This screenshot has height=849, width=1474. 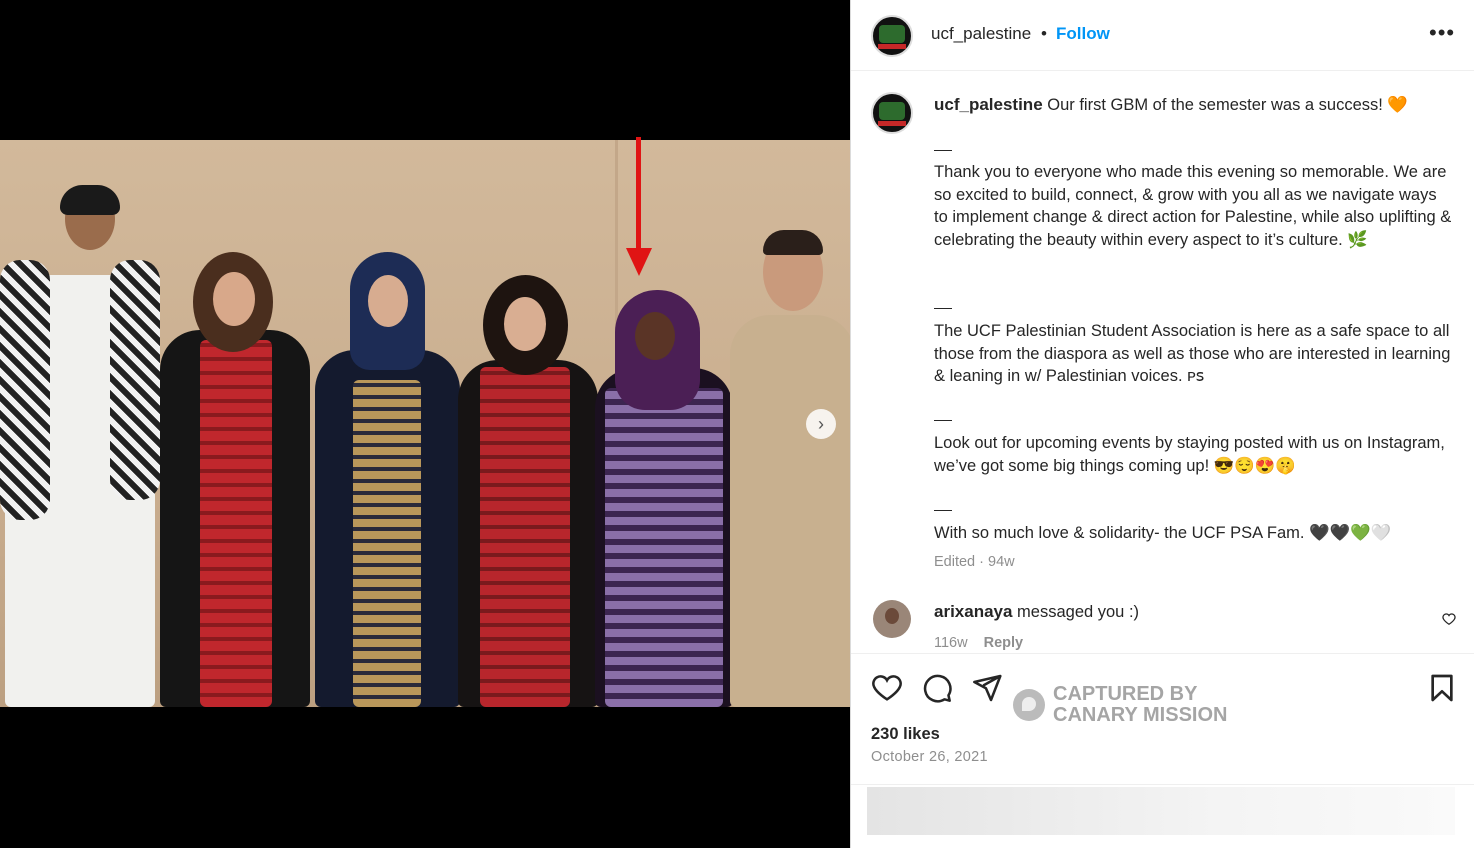 What do you see at coordinates (987, 688) in the screenshot?
I see `share-icon` at bounding box center [987, 688].